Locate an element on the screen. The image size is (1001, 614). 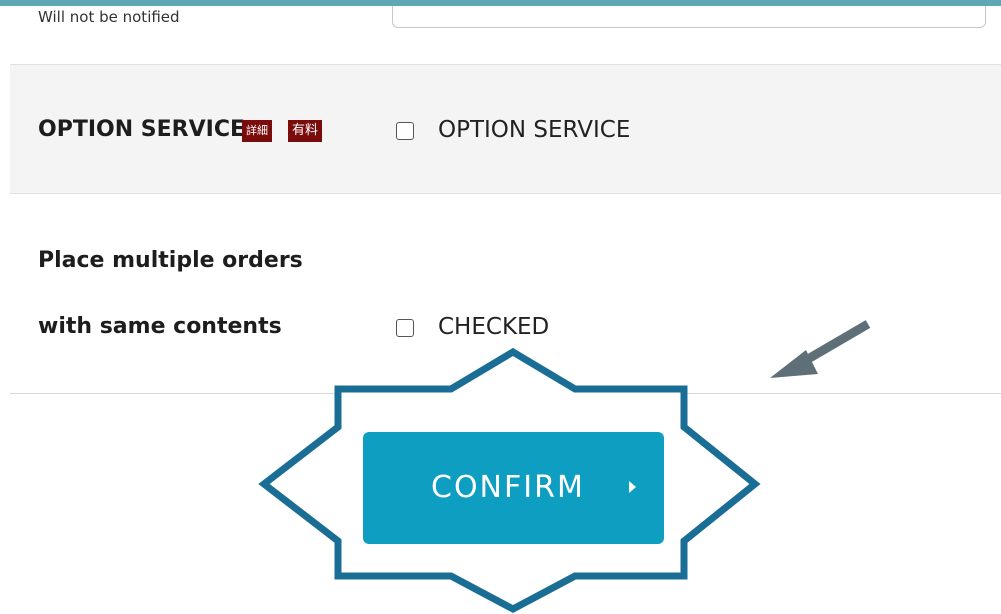
caret-right-icon is located at coordinates (632, 487).